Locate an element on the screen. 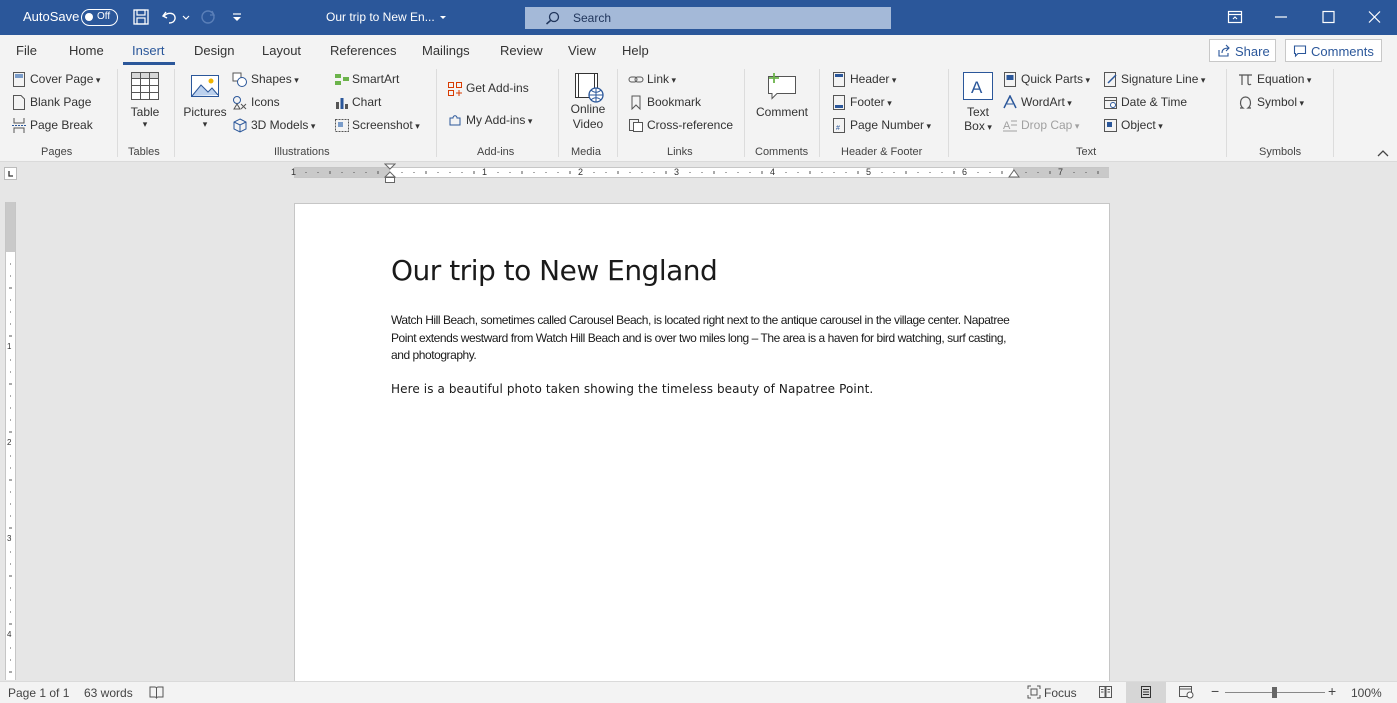 The image size is (1397, 703). group-links-label: Links is located at coordinates (680, 152).